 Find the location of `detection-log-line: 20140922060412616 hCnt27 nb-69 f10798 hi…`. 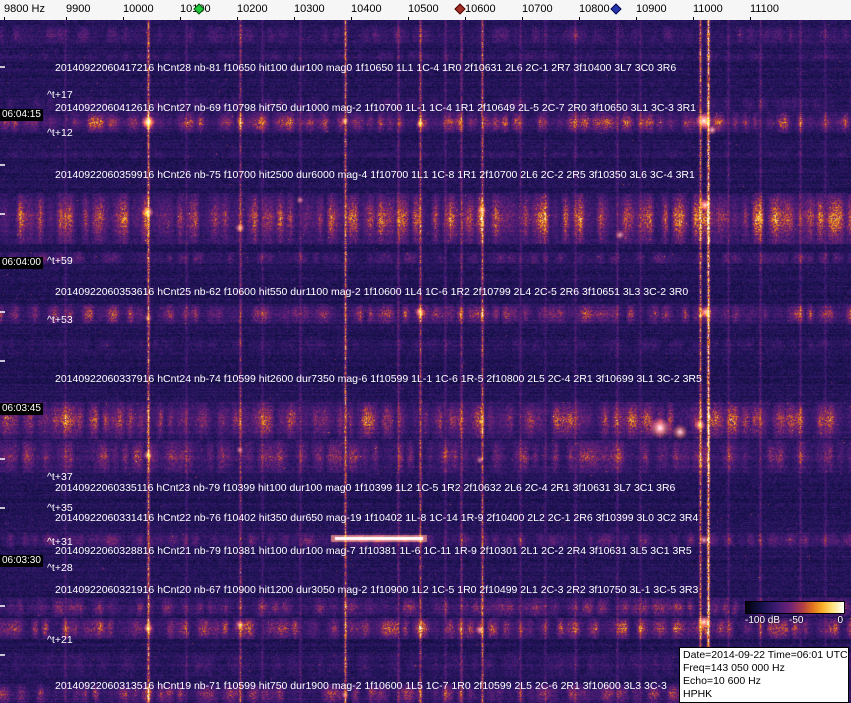

detection-log-line: 20140922060412616 hCnt27 nb-69 f10798 hi… is located at coordinates (375, 108).